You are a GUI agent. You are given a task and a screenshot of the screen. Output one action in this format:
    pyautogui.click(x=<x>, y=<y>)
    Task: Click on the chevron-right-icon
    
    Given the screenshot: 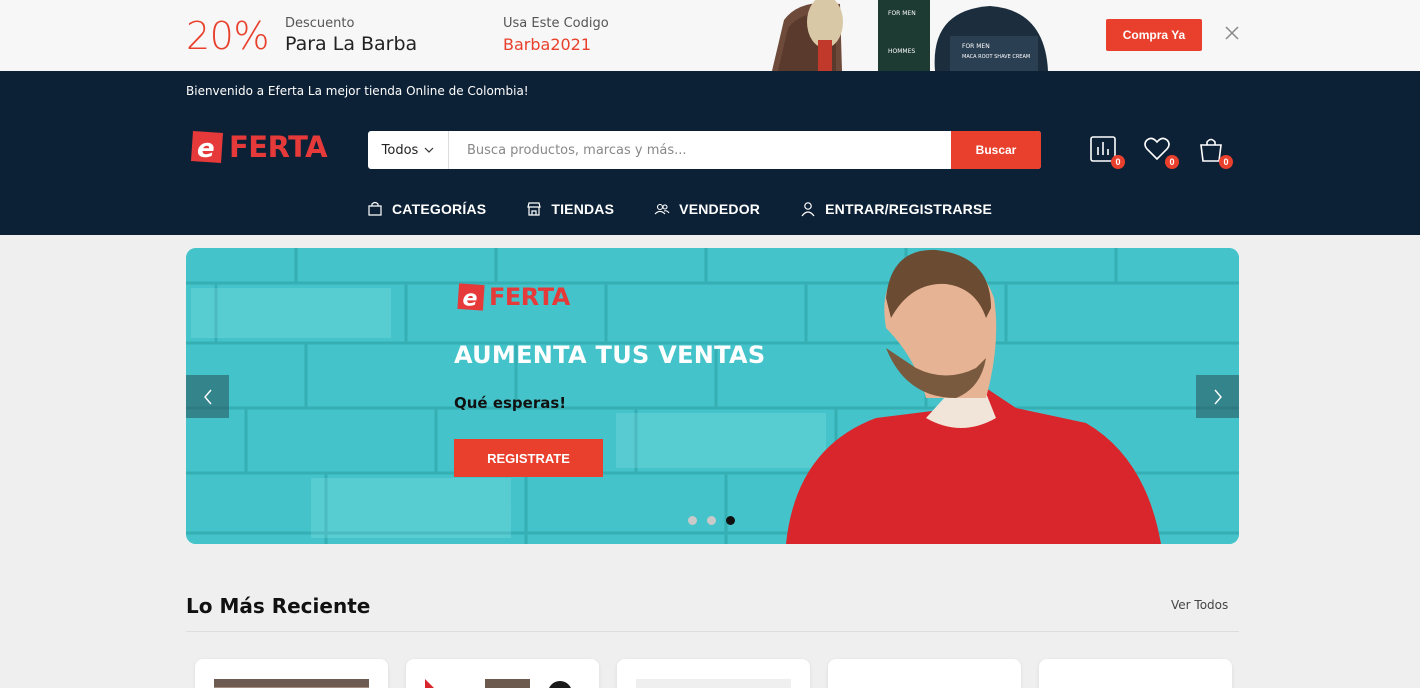 What is the action you would take?
    pyautogui.click(x=1217, y=396)
    